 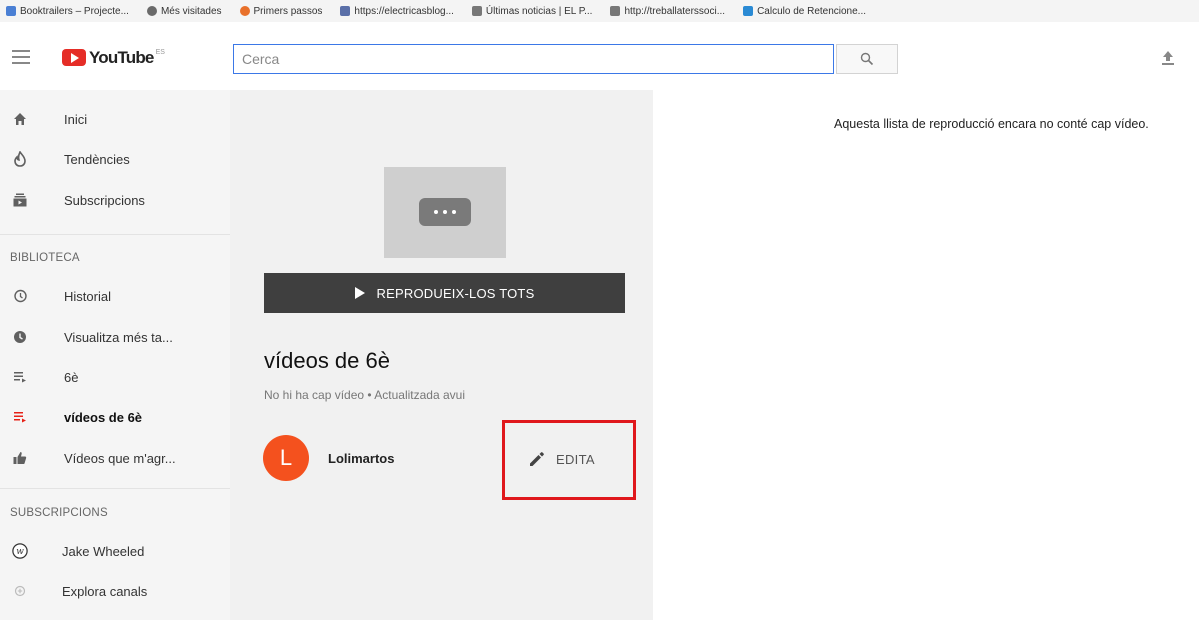 What do you see at coordinates (20, 159) in the screenshot?
I see `trending-icon` at bounding box center [20, 159].